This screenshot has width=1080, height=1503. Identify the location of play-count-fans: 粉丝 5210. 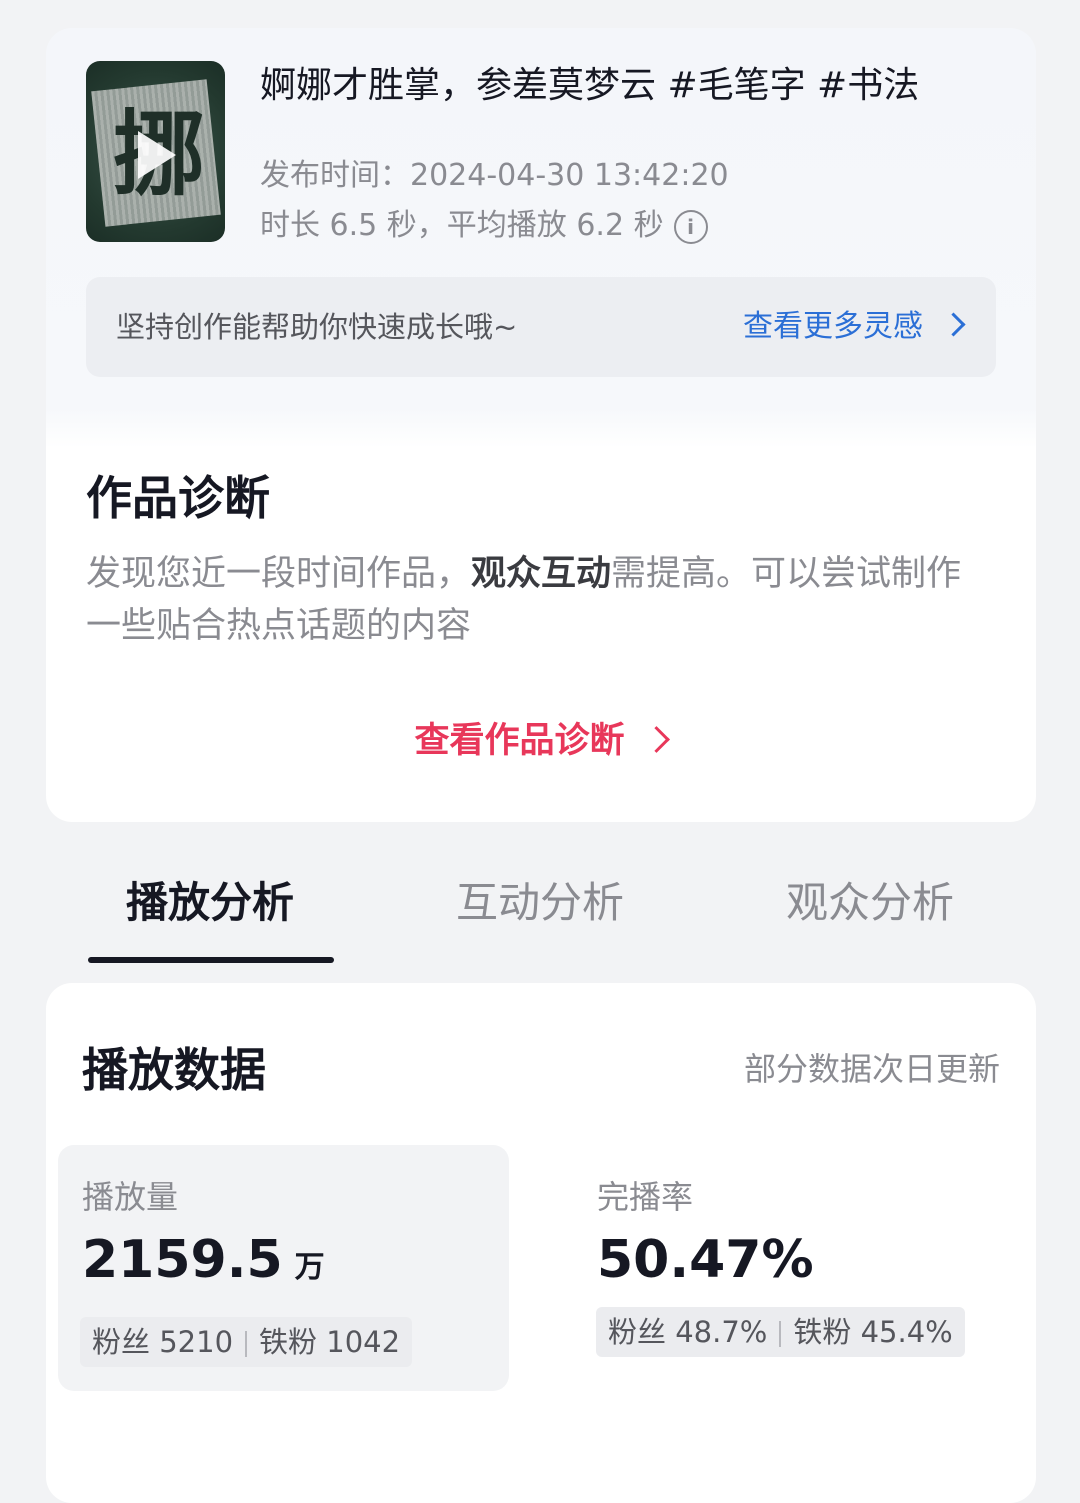
(163, 1342).